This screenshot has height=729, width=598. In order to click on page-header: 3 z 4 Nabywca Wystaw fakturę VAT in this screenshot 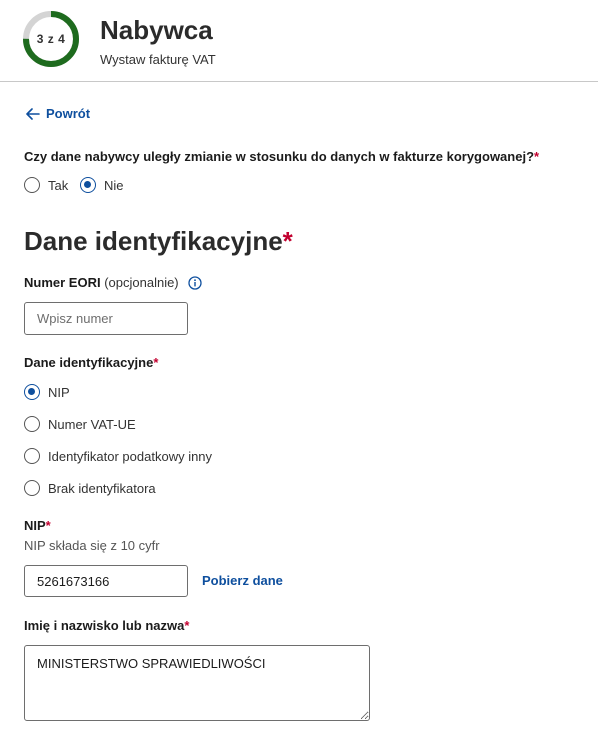, I will do `click(299, 41)`.